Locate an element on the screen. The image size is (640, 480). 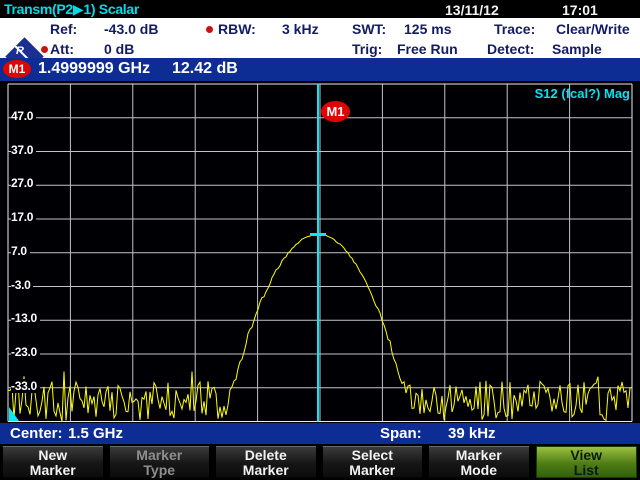
ref-value: -43.0 dB is located at coordinates (131, 29).